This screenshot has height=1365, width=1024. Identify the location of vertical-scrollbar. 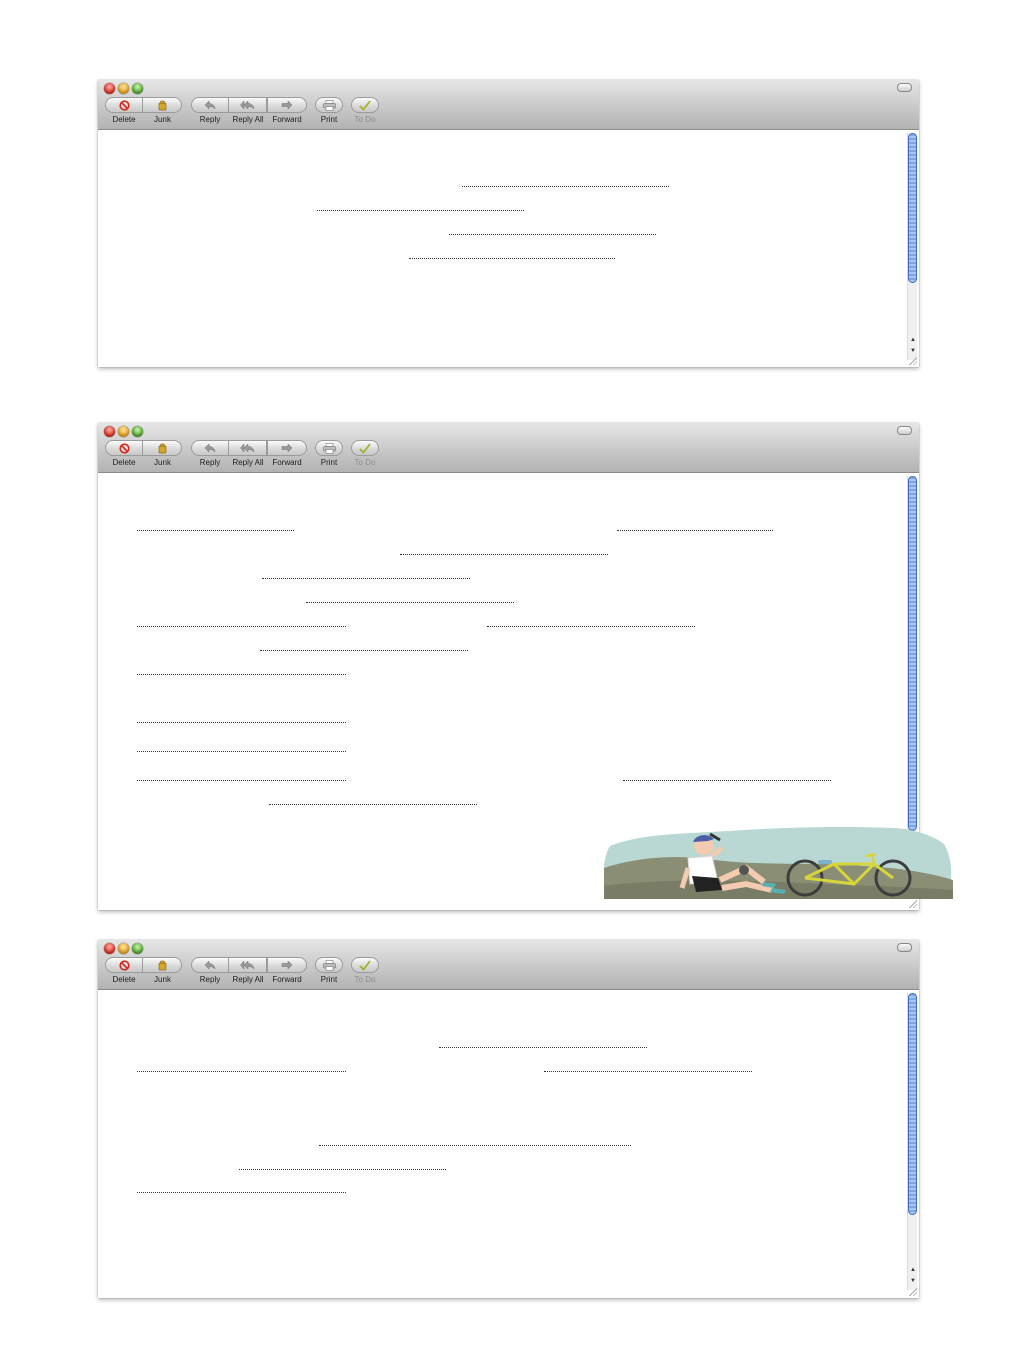
(912, 653).